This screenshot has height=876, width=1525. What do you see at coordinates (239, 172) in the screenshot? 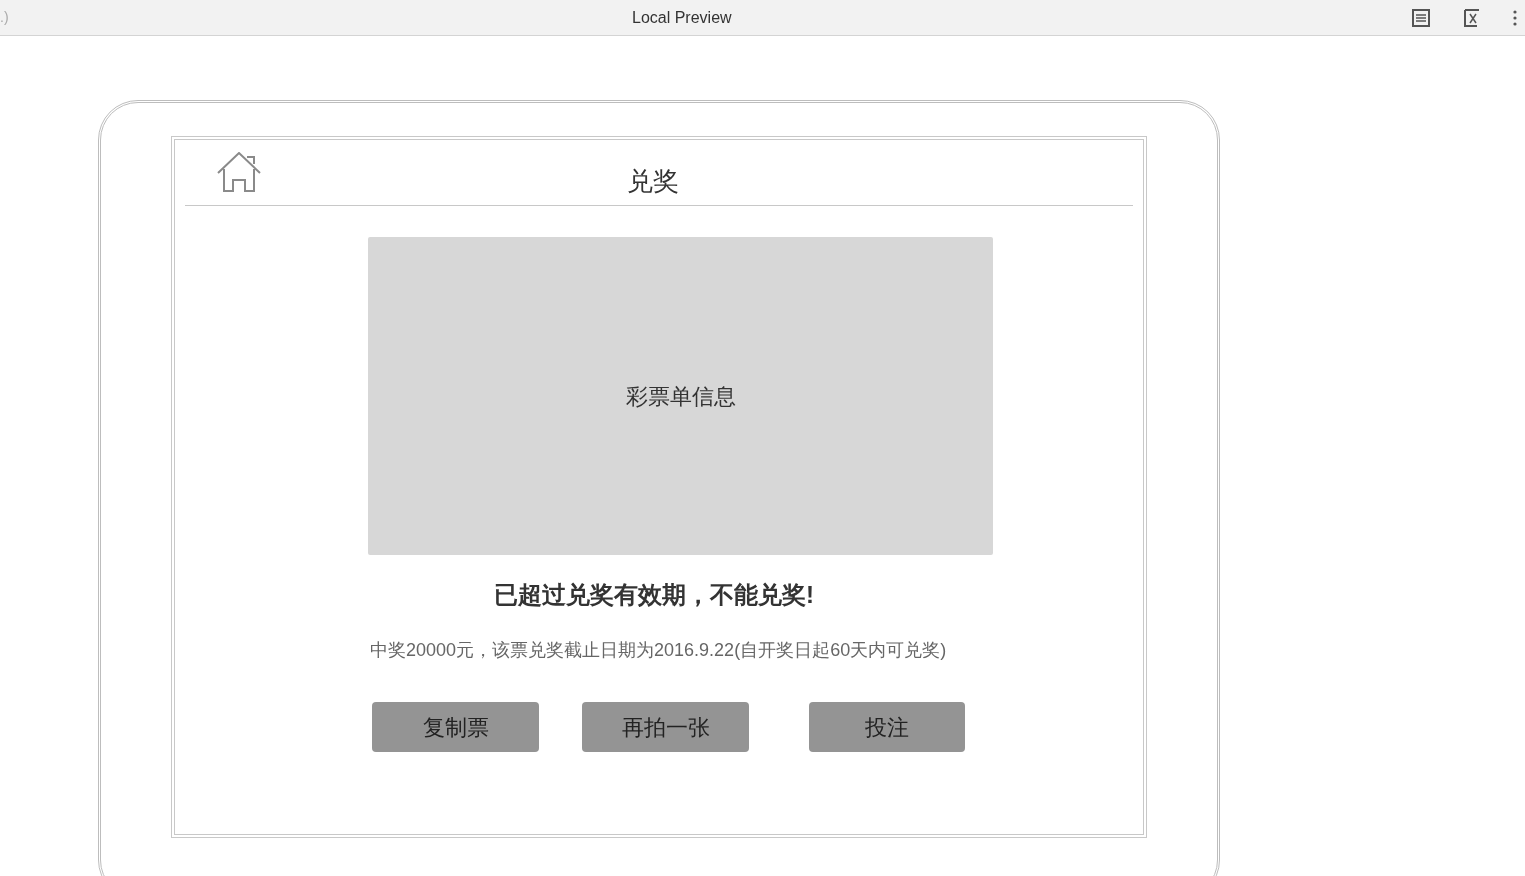
I see `home-icon` at bounding box center [239, 172].